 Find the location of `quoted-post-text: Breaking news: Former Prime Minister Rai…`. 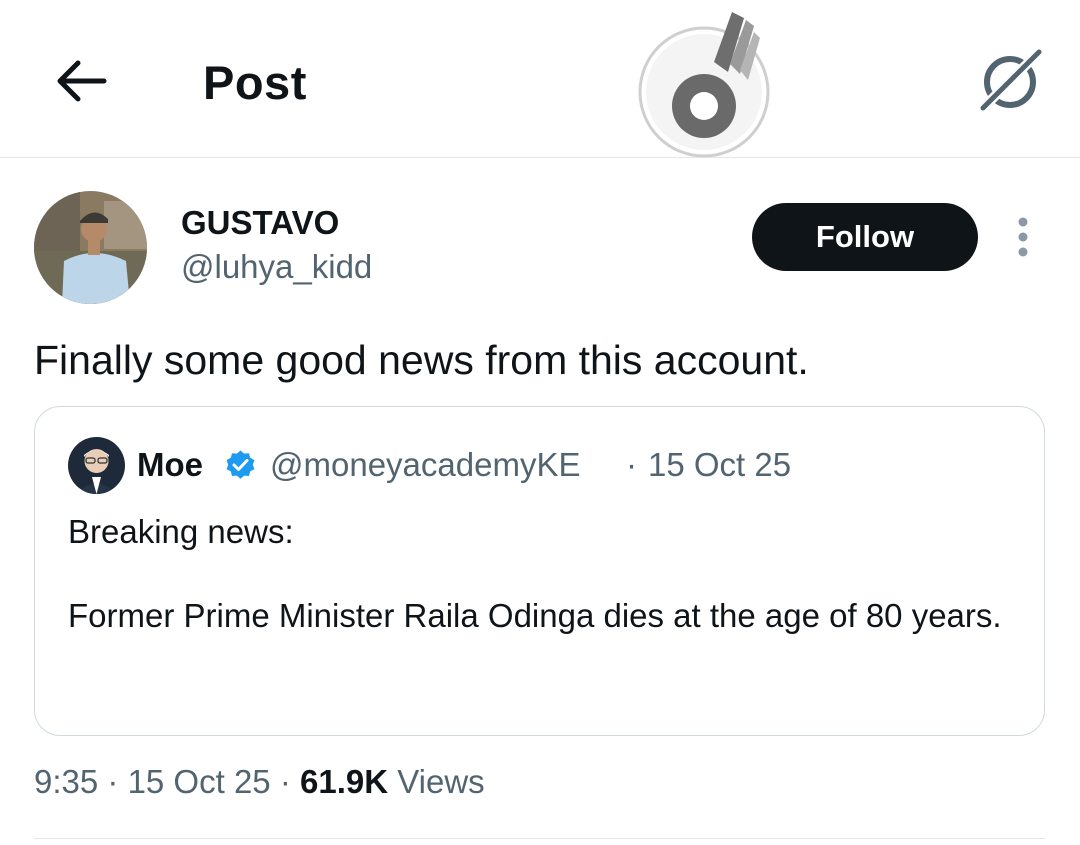

quoted-post-text: Breaking news: Former Prime Minister Rai… is located at coordinates (535, 573).